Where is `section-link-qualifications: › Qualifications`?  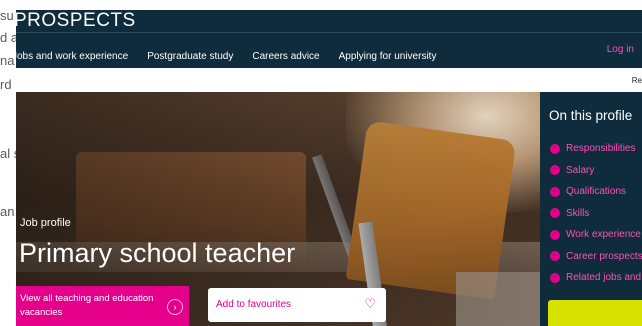
section-link-qualifications: › Qualifications is located at coordinates (596, 192).